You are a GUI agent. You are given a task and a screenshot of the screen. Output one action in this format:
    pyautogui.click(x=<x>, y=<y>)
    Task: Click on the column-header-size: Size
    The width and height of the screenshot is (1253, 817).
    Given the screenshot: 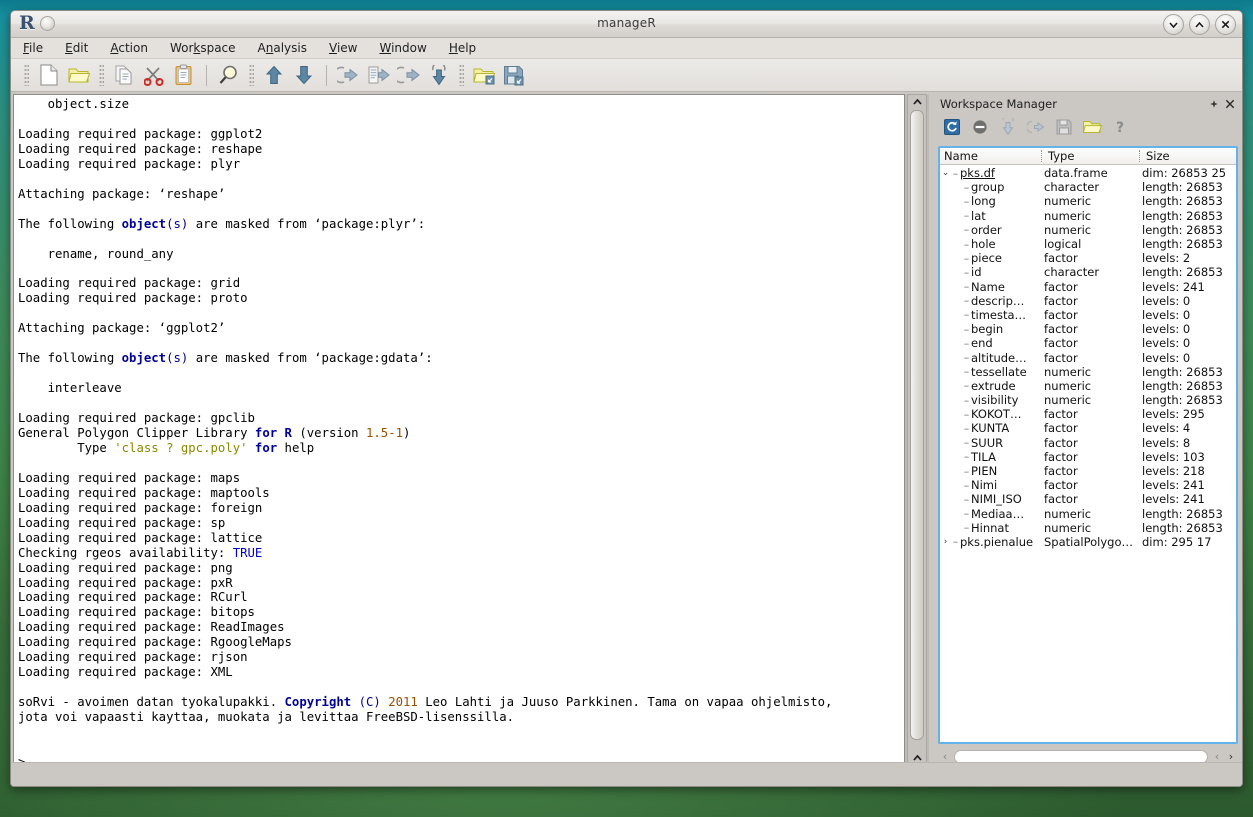 What is the action you would take?
    pyautogui.click(x=1187, y=156)
    